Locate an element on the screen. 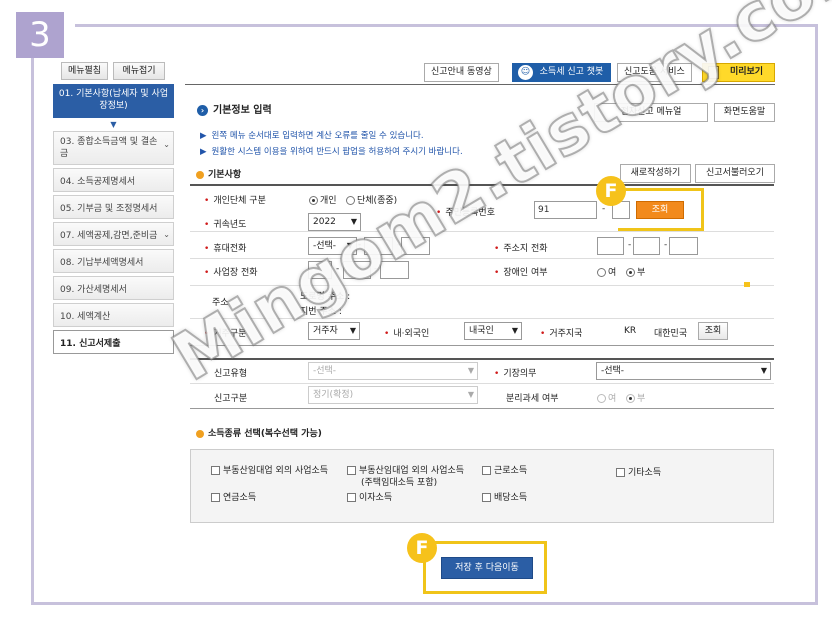 This screenshot has width=832, height=625. report-kind-label: 신고구분 is located at coordinates (231, 399).